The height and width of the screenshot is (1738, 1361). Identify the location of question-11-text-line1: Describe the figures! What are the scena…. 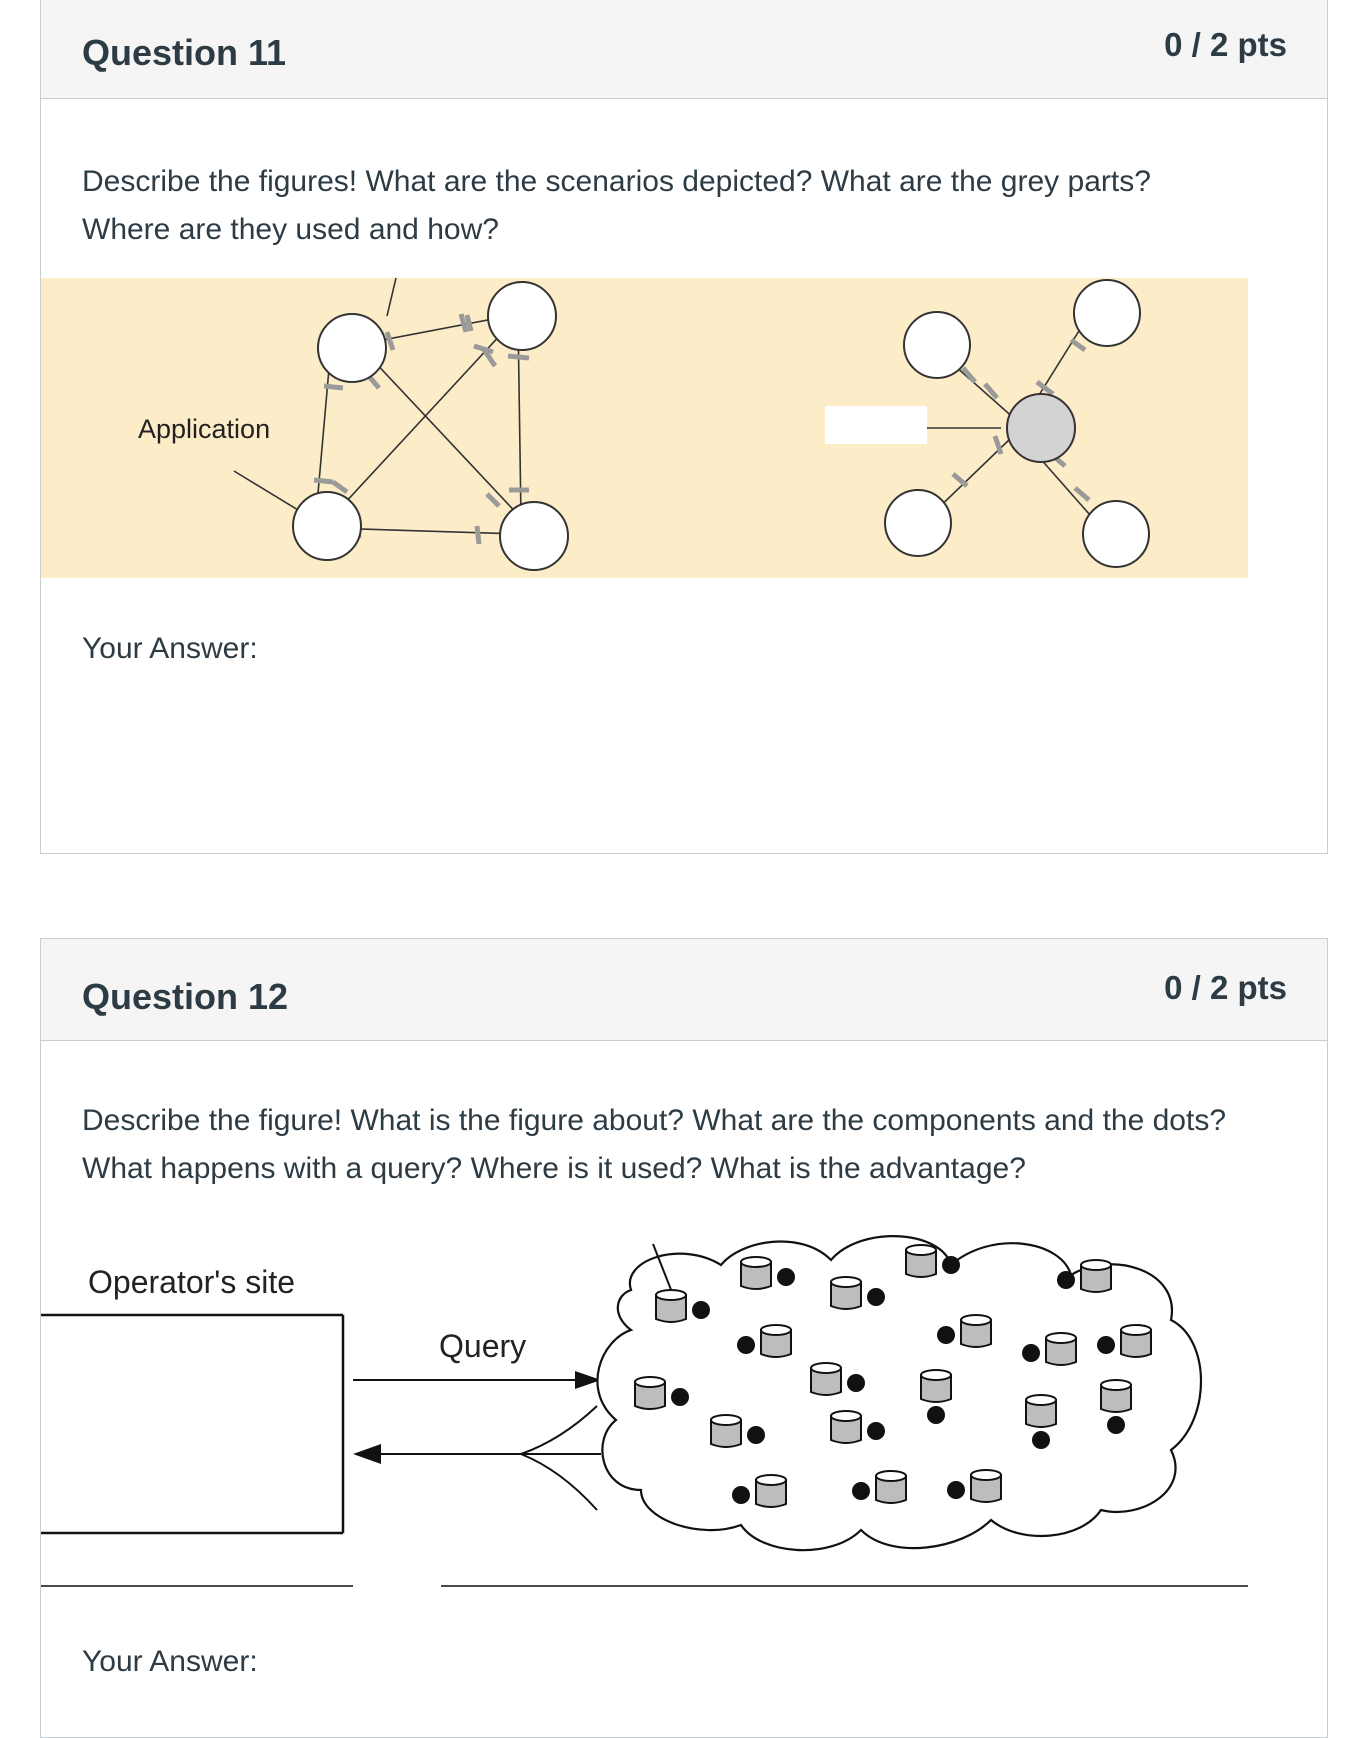
(616, 181).